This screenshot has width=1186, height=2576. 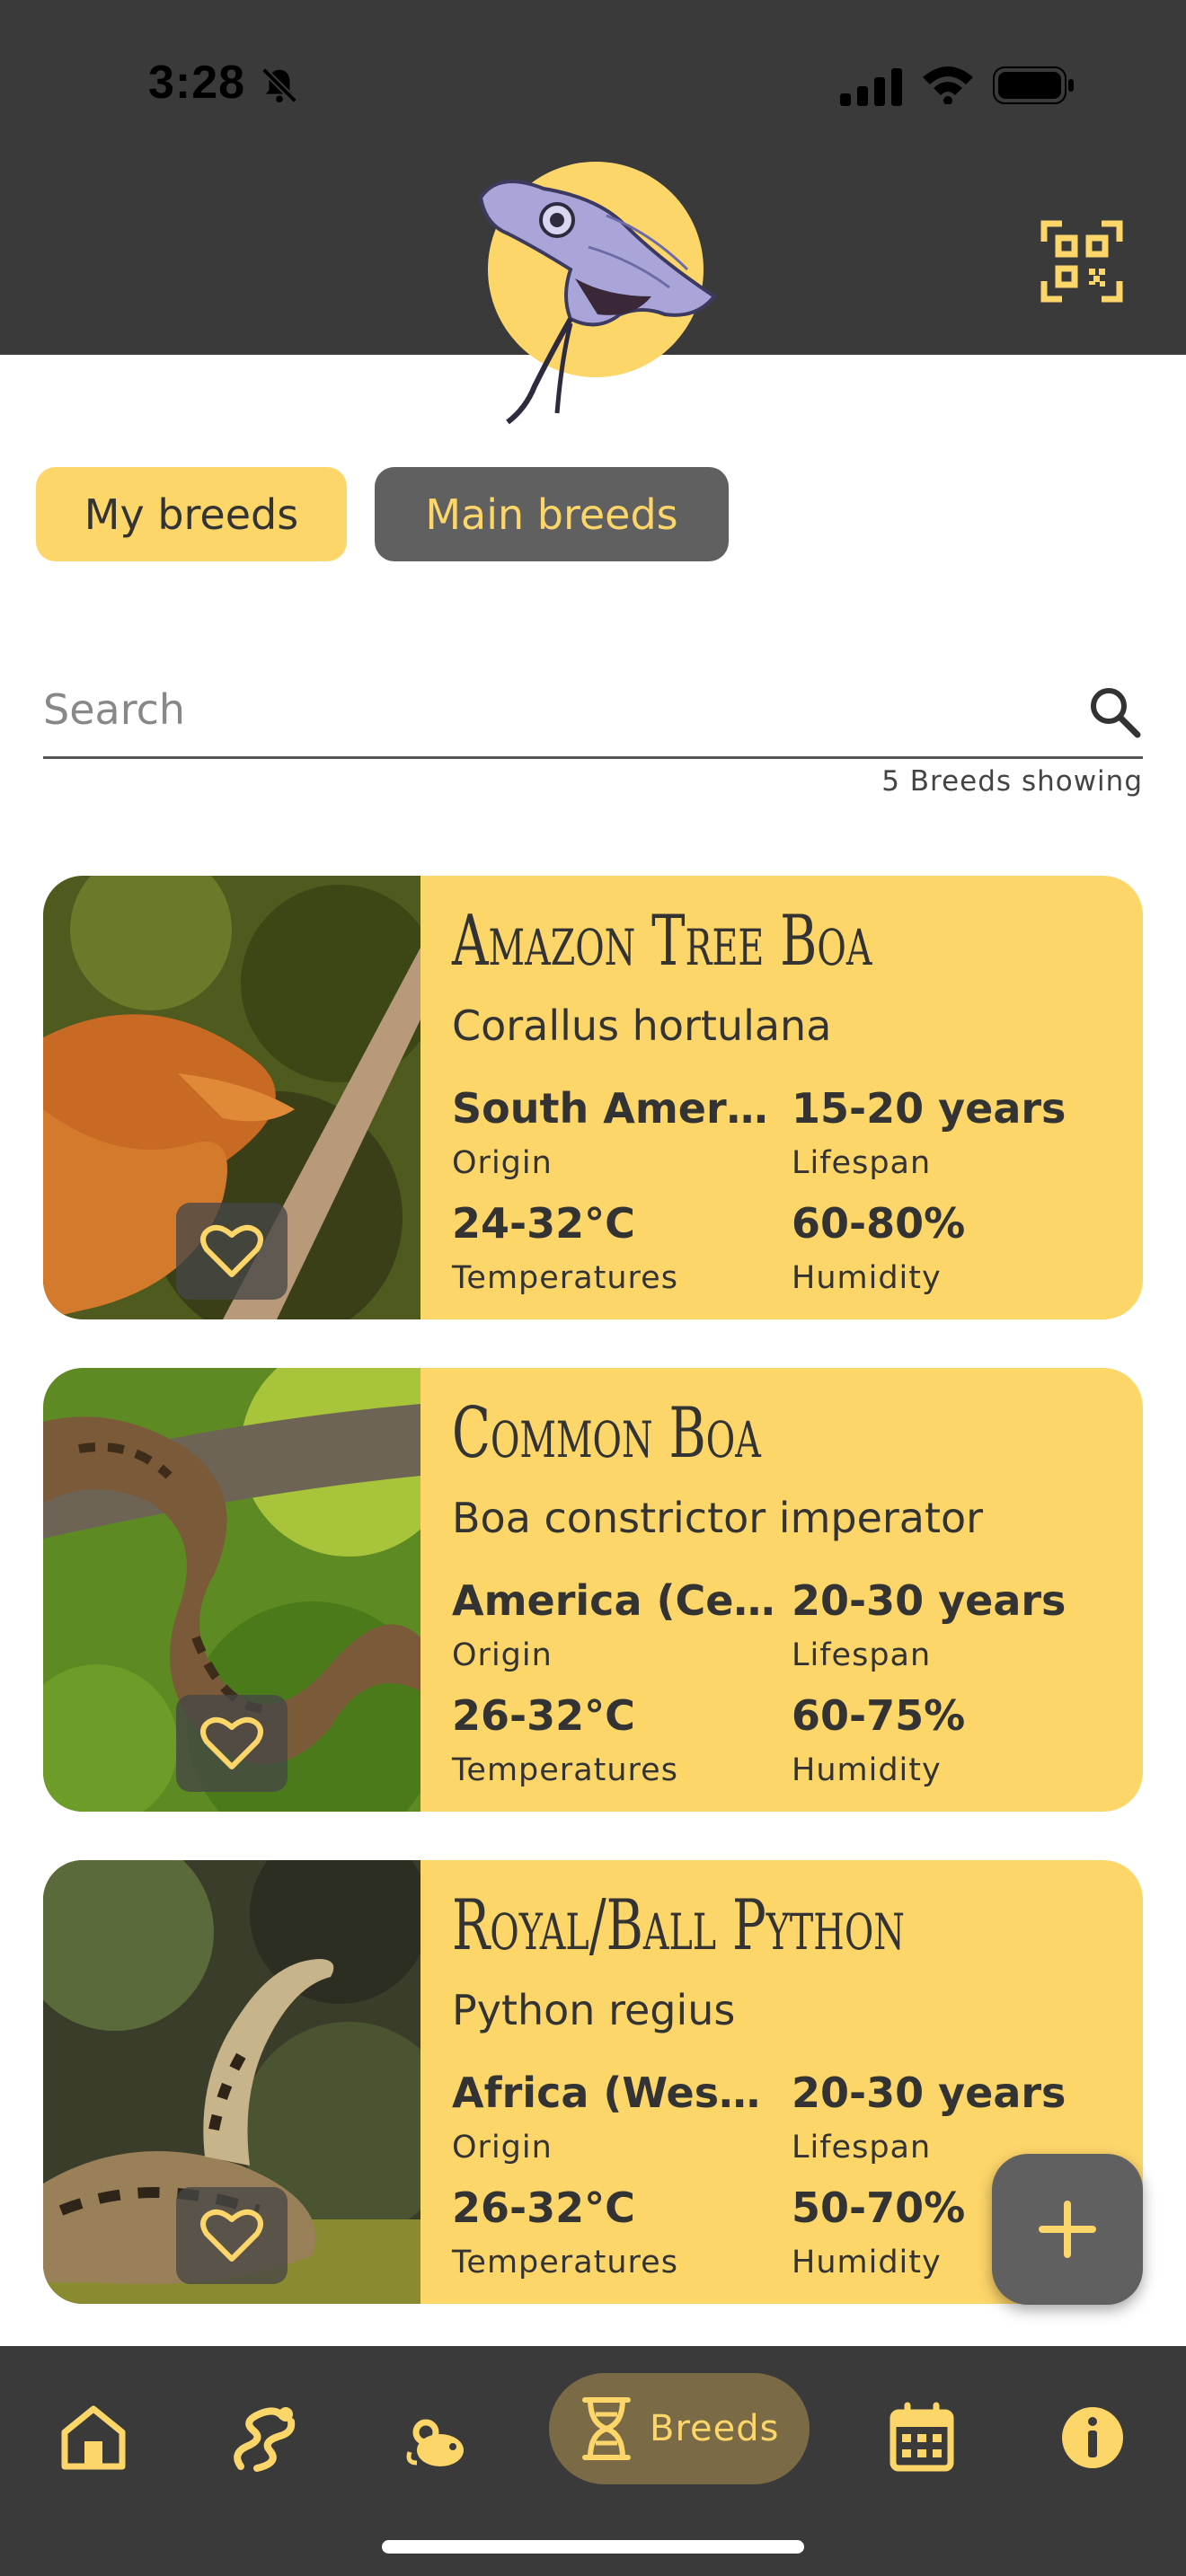 What do you see at coordinates (264, 2437) in the screenshot?
I see `snake-icon` at bounding box center [264, 2437].